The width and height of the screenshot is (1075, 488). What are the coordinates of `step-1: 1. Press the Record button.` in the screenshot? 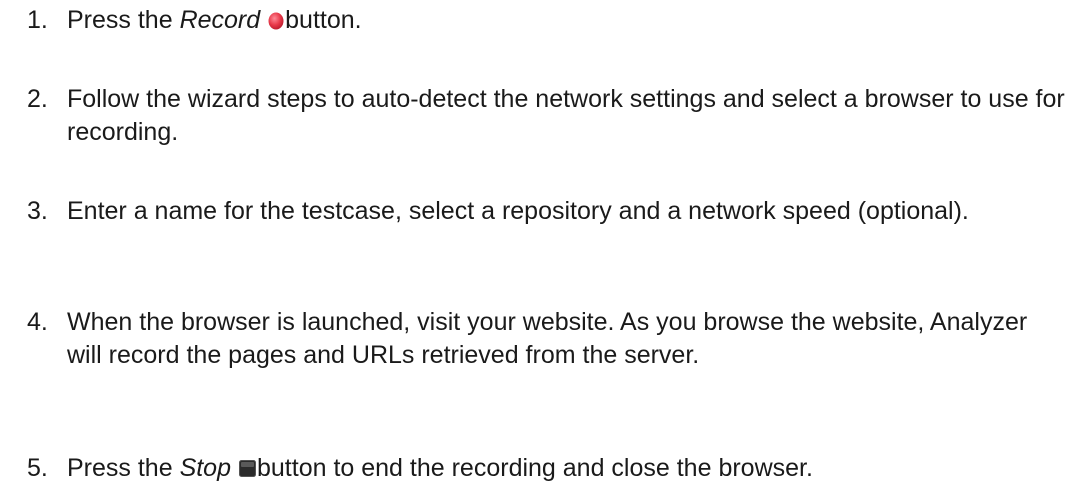 It's located at (547, 20).